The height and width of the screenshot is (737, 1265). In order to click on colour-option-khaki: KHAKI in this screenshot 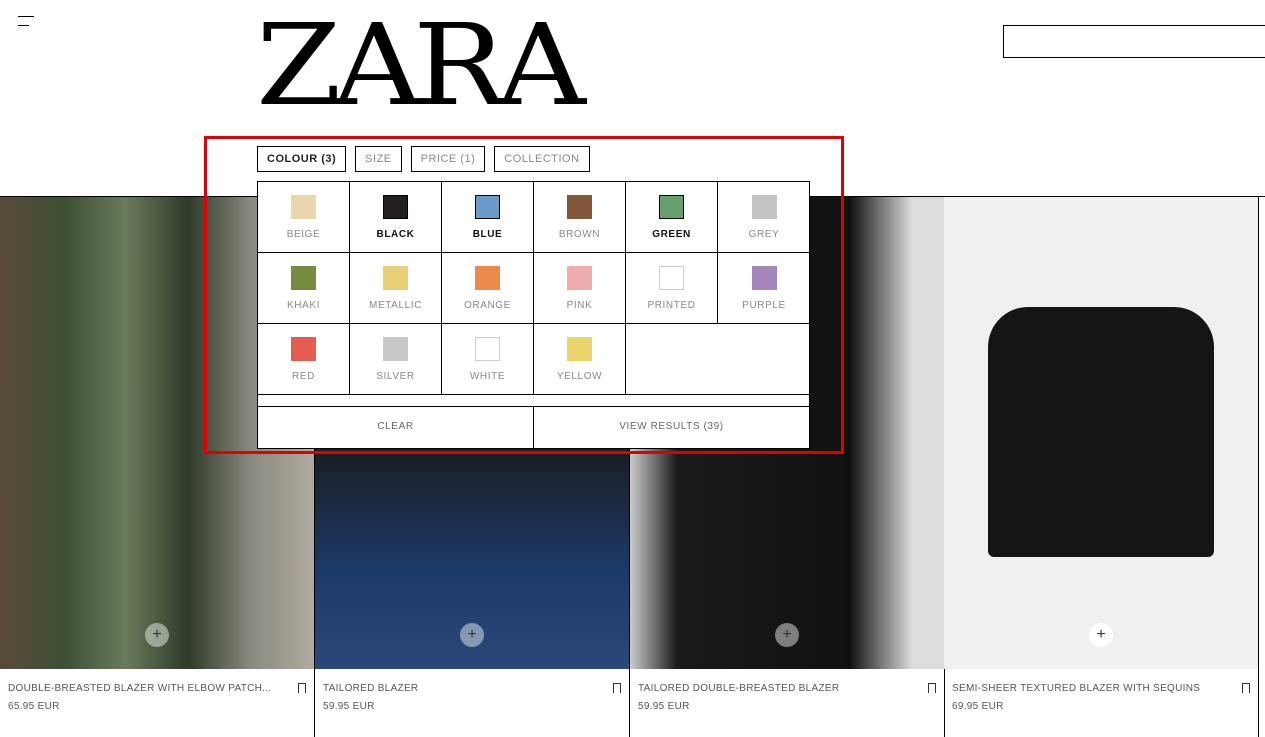, I will do `click(304, 288)`.